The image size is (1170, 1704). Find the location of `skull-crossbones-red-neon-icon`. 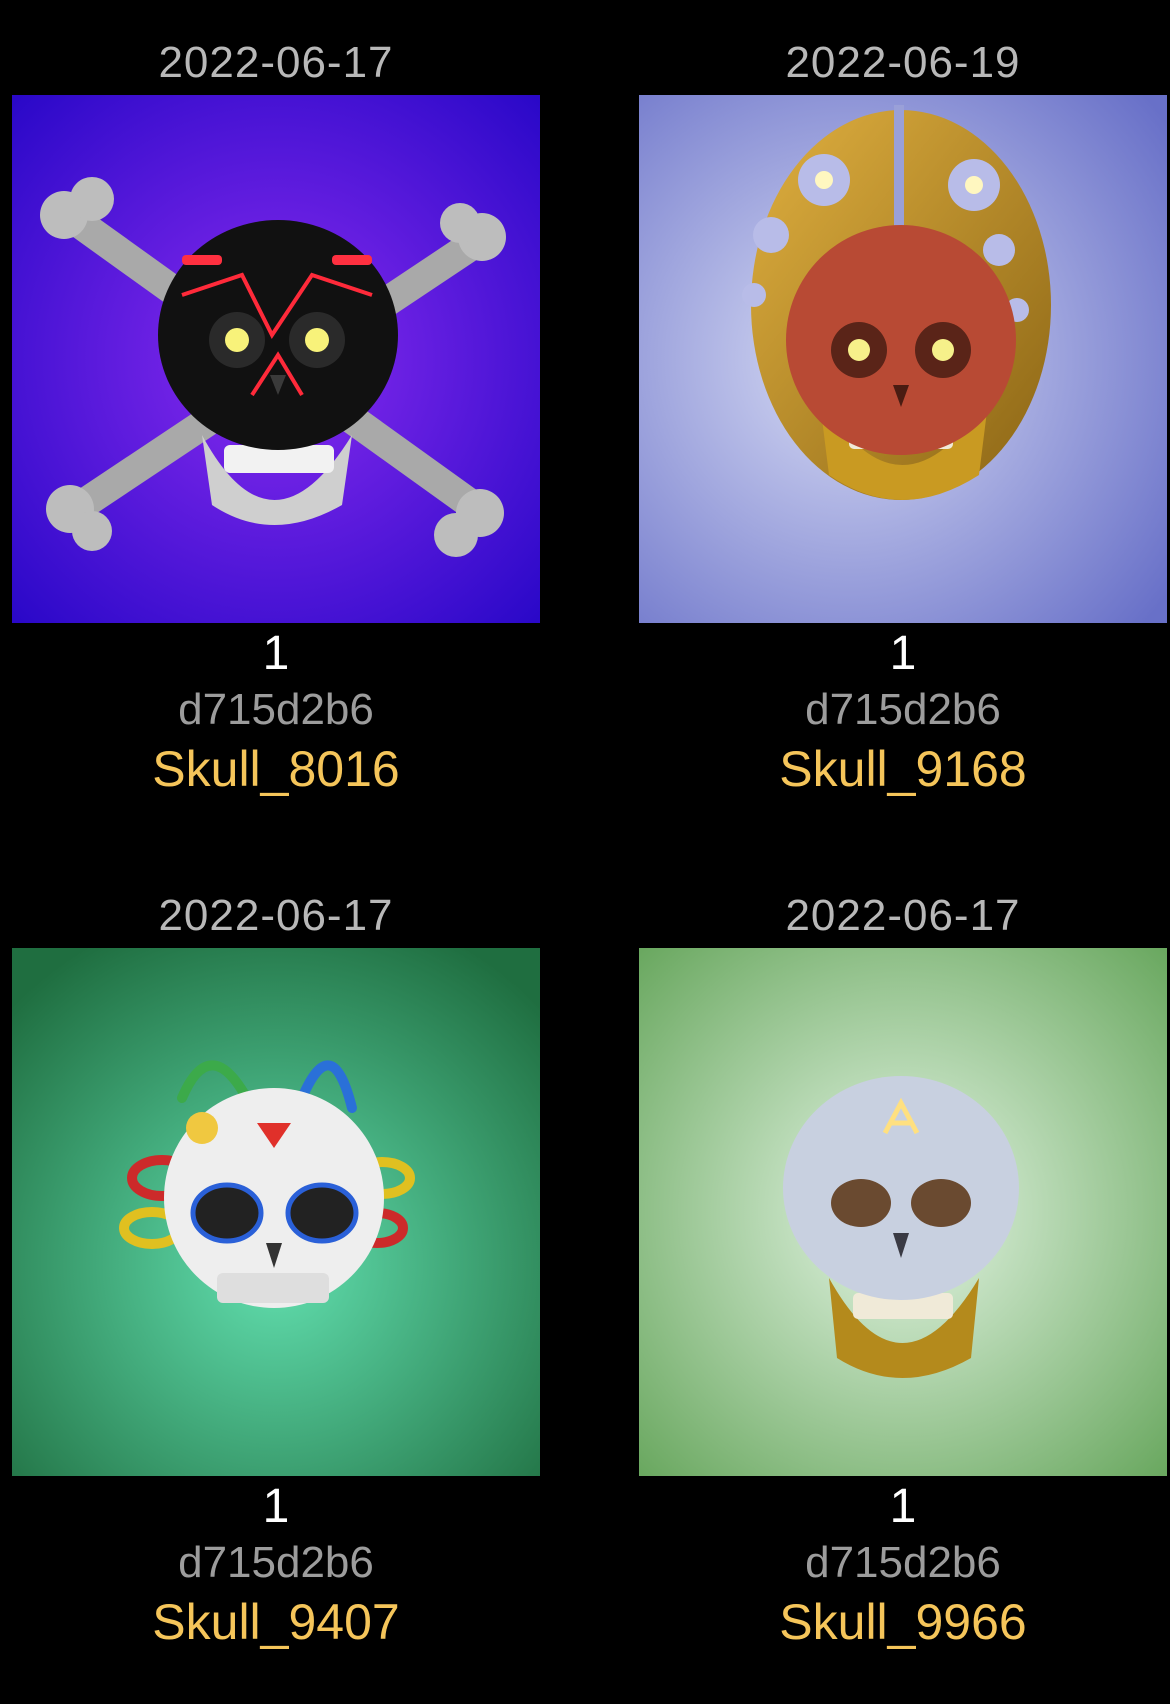

skull-crossbones-red-neon-icon is located at coordinates (276, 359).